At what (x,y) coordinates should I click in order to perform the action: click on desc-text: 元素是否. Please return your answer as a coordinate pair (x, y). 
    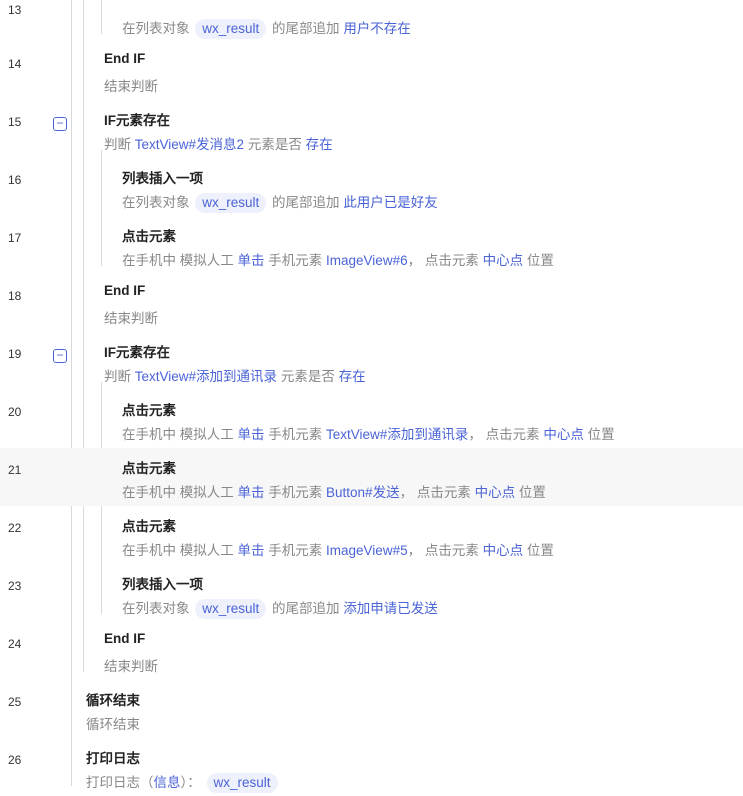
    Looking at the image, I should click on (275, 144).